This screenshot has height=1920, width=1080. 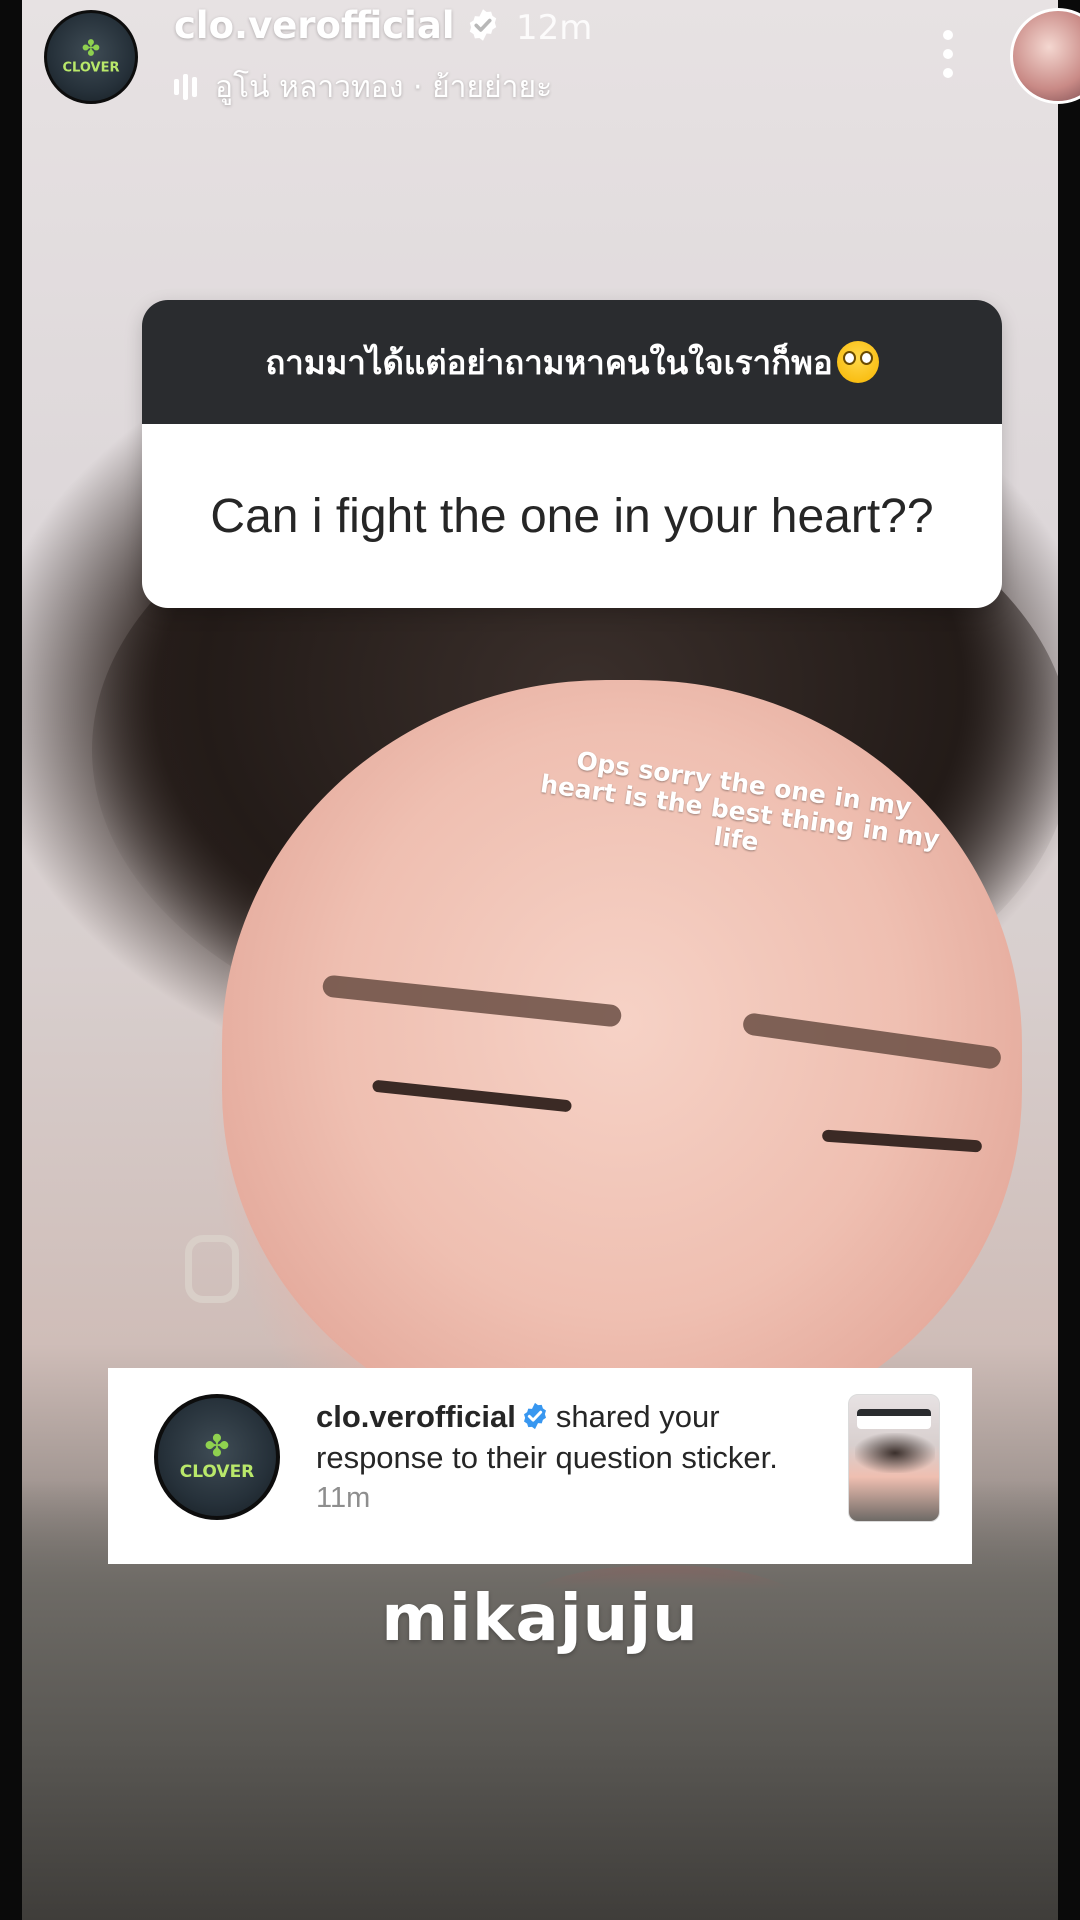 I want to click on music-title: อูโน่ หลาวทอง · ย้ายย่ายะ, so click(x=384, y=87).